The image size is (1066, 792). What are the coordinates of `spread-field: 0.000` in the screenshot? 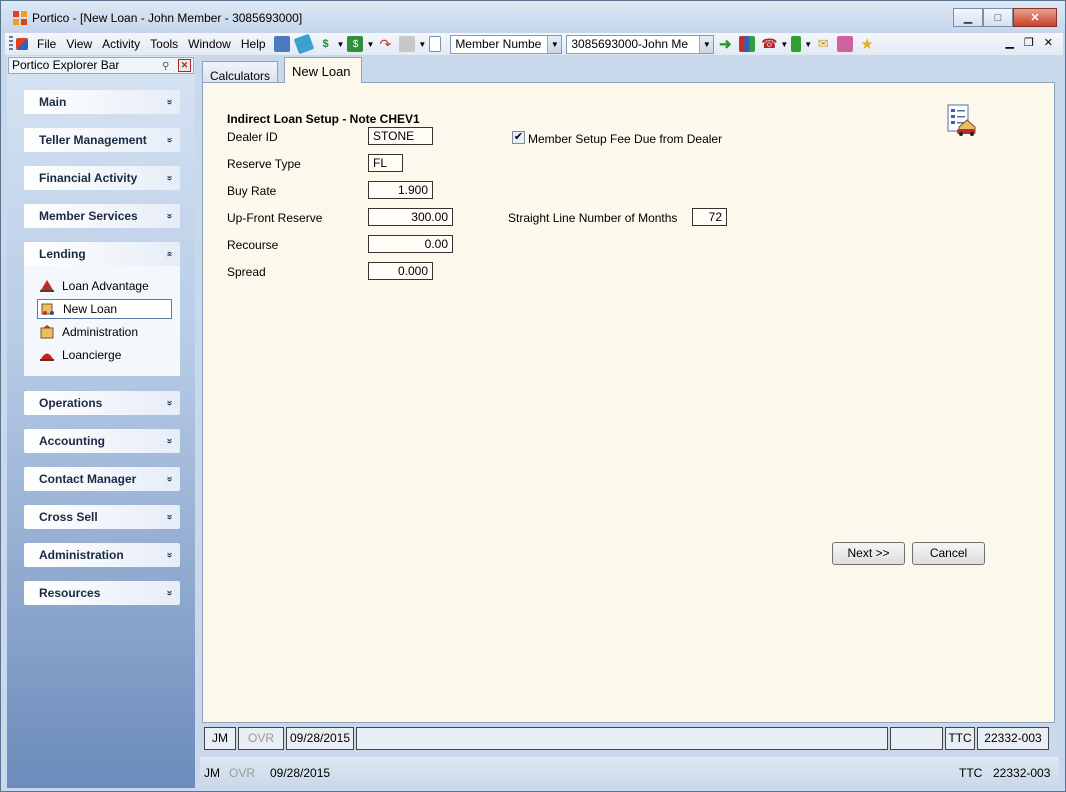 It's located at (400, 271).